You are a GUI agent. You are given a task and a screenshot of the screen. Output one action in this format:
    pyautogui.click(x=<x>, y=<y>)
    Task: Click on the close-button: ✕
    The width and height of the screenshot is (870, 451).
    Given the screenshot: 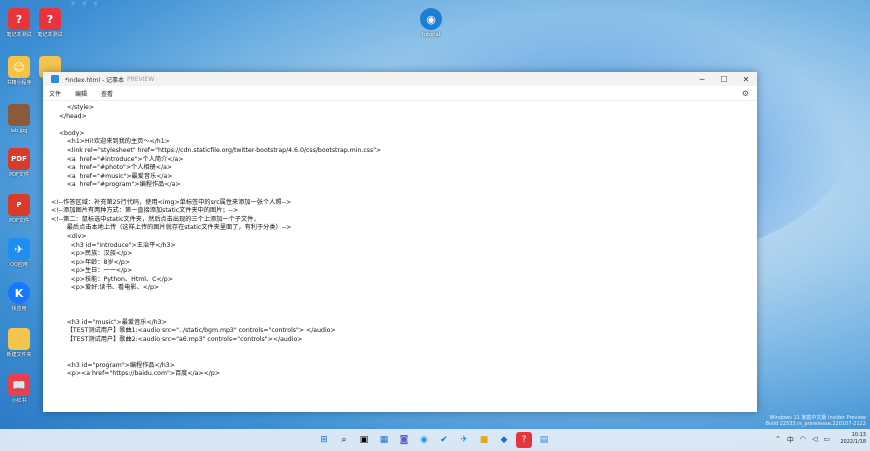 What is the action you would take?
    pyautogui.click(x=746, y=79)
    